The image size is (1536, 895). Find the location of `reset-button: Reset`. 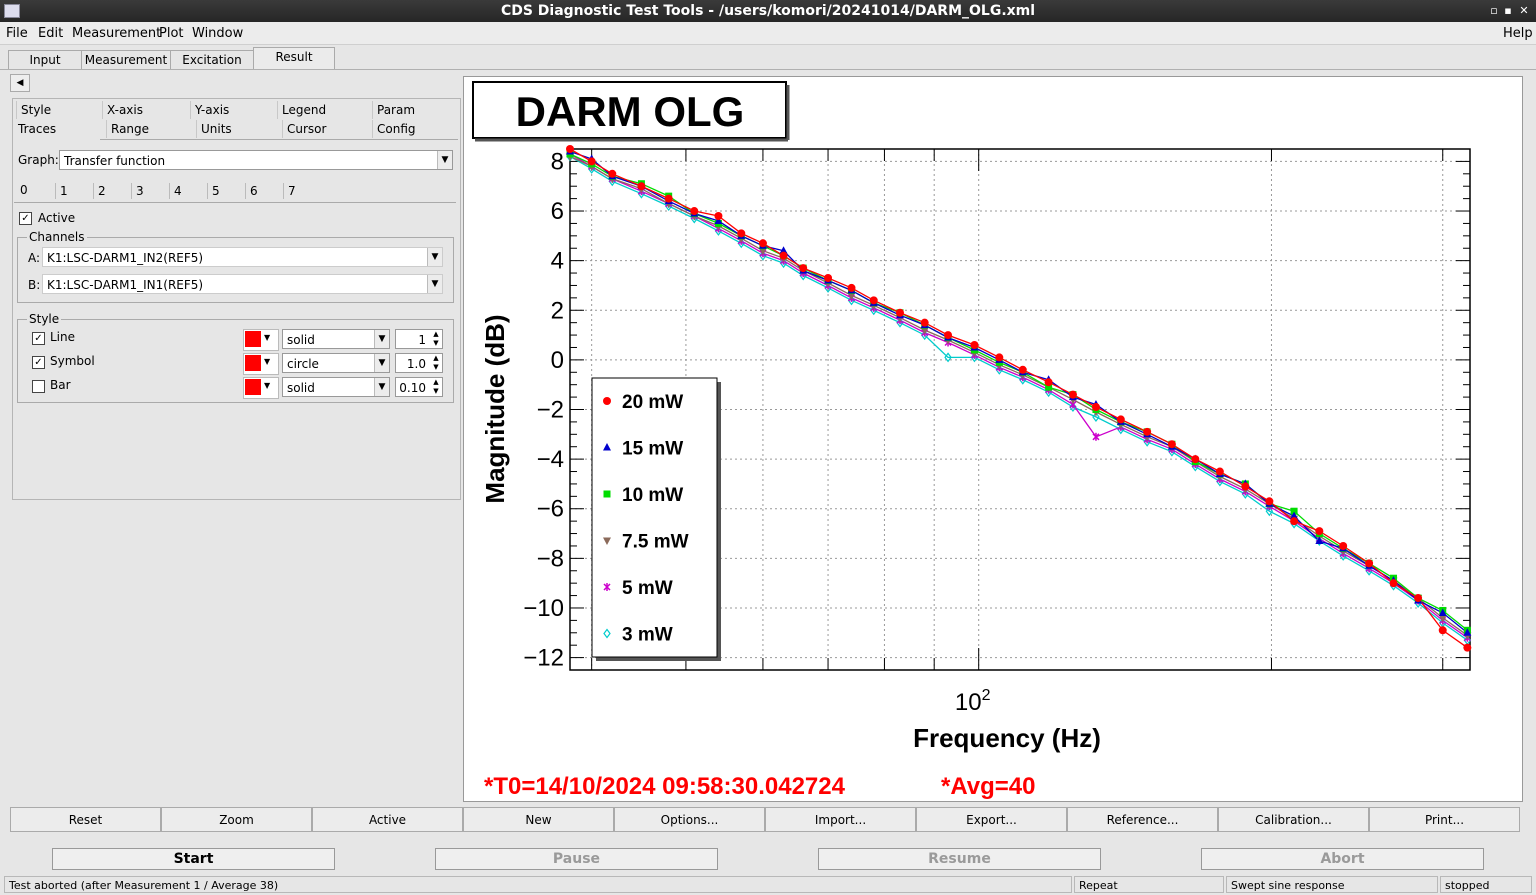

reset-button: Reset is located at coordinates (85, 819).